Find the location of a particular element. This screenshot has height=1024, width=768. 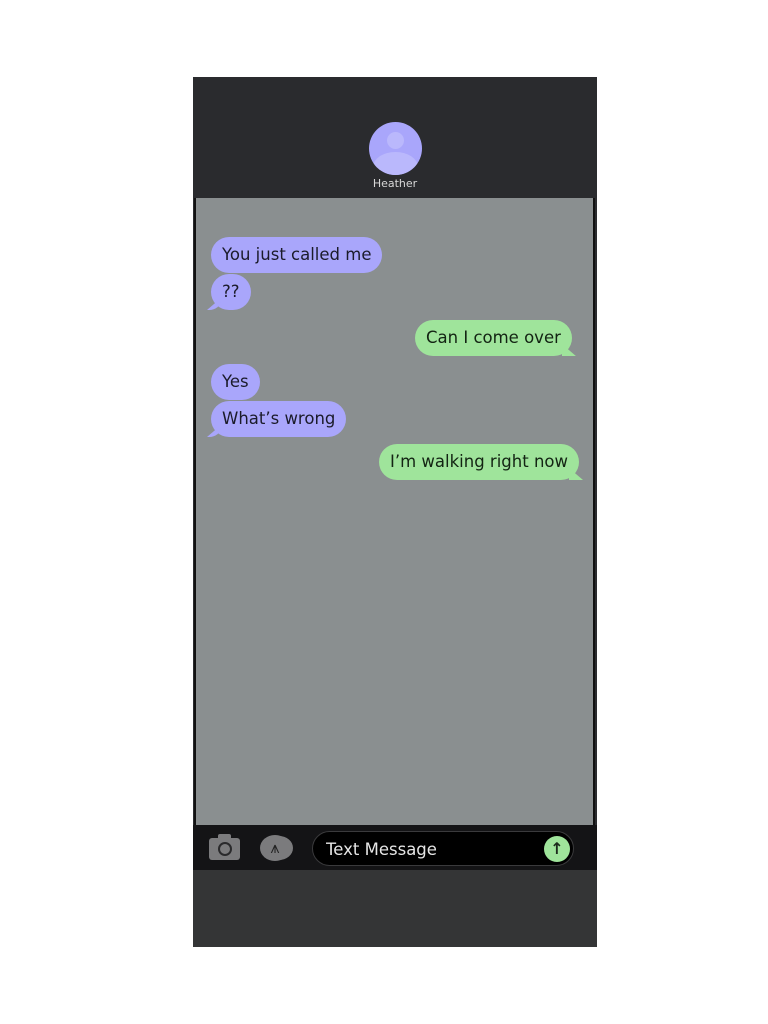

camera-lens is located at coordinates (225, 849).